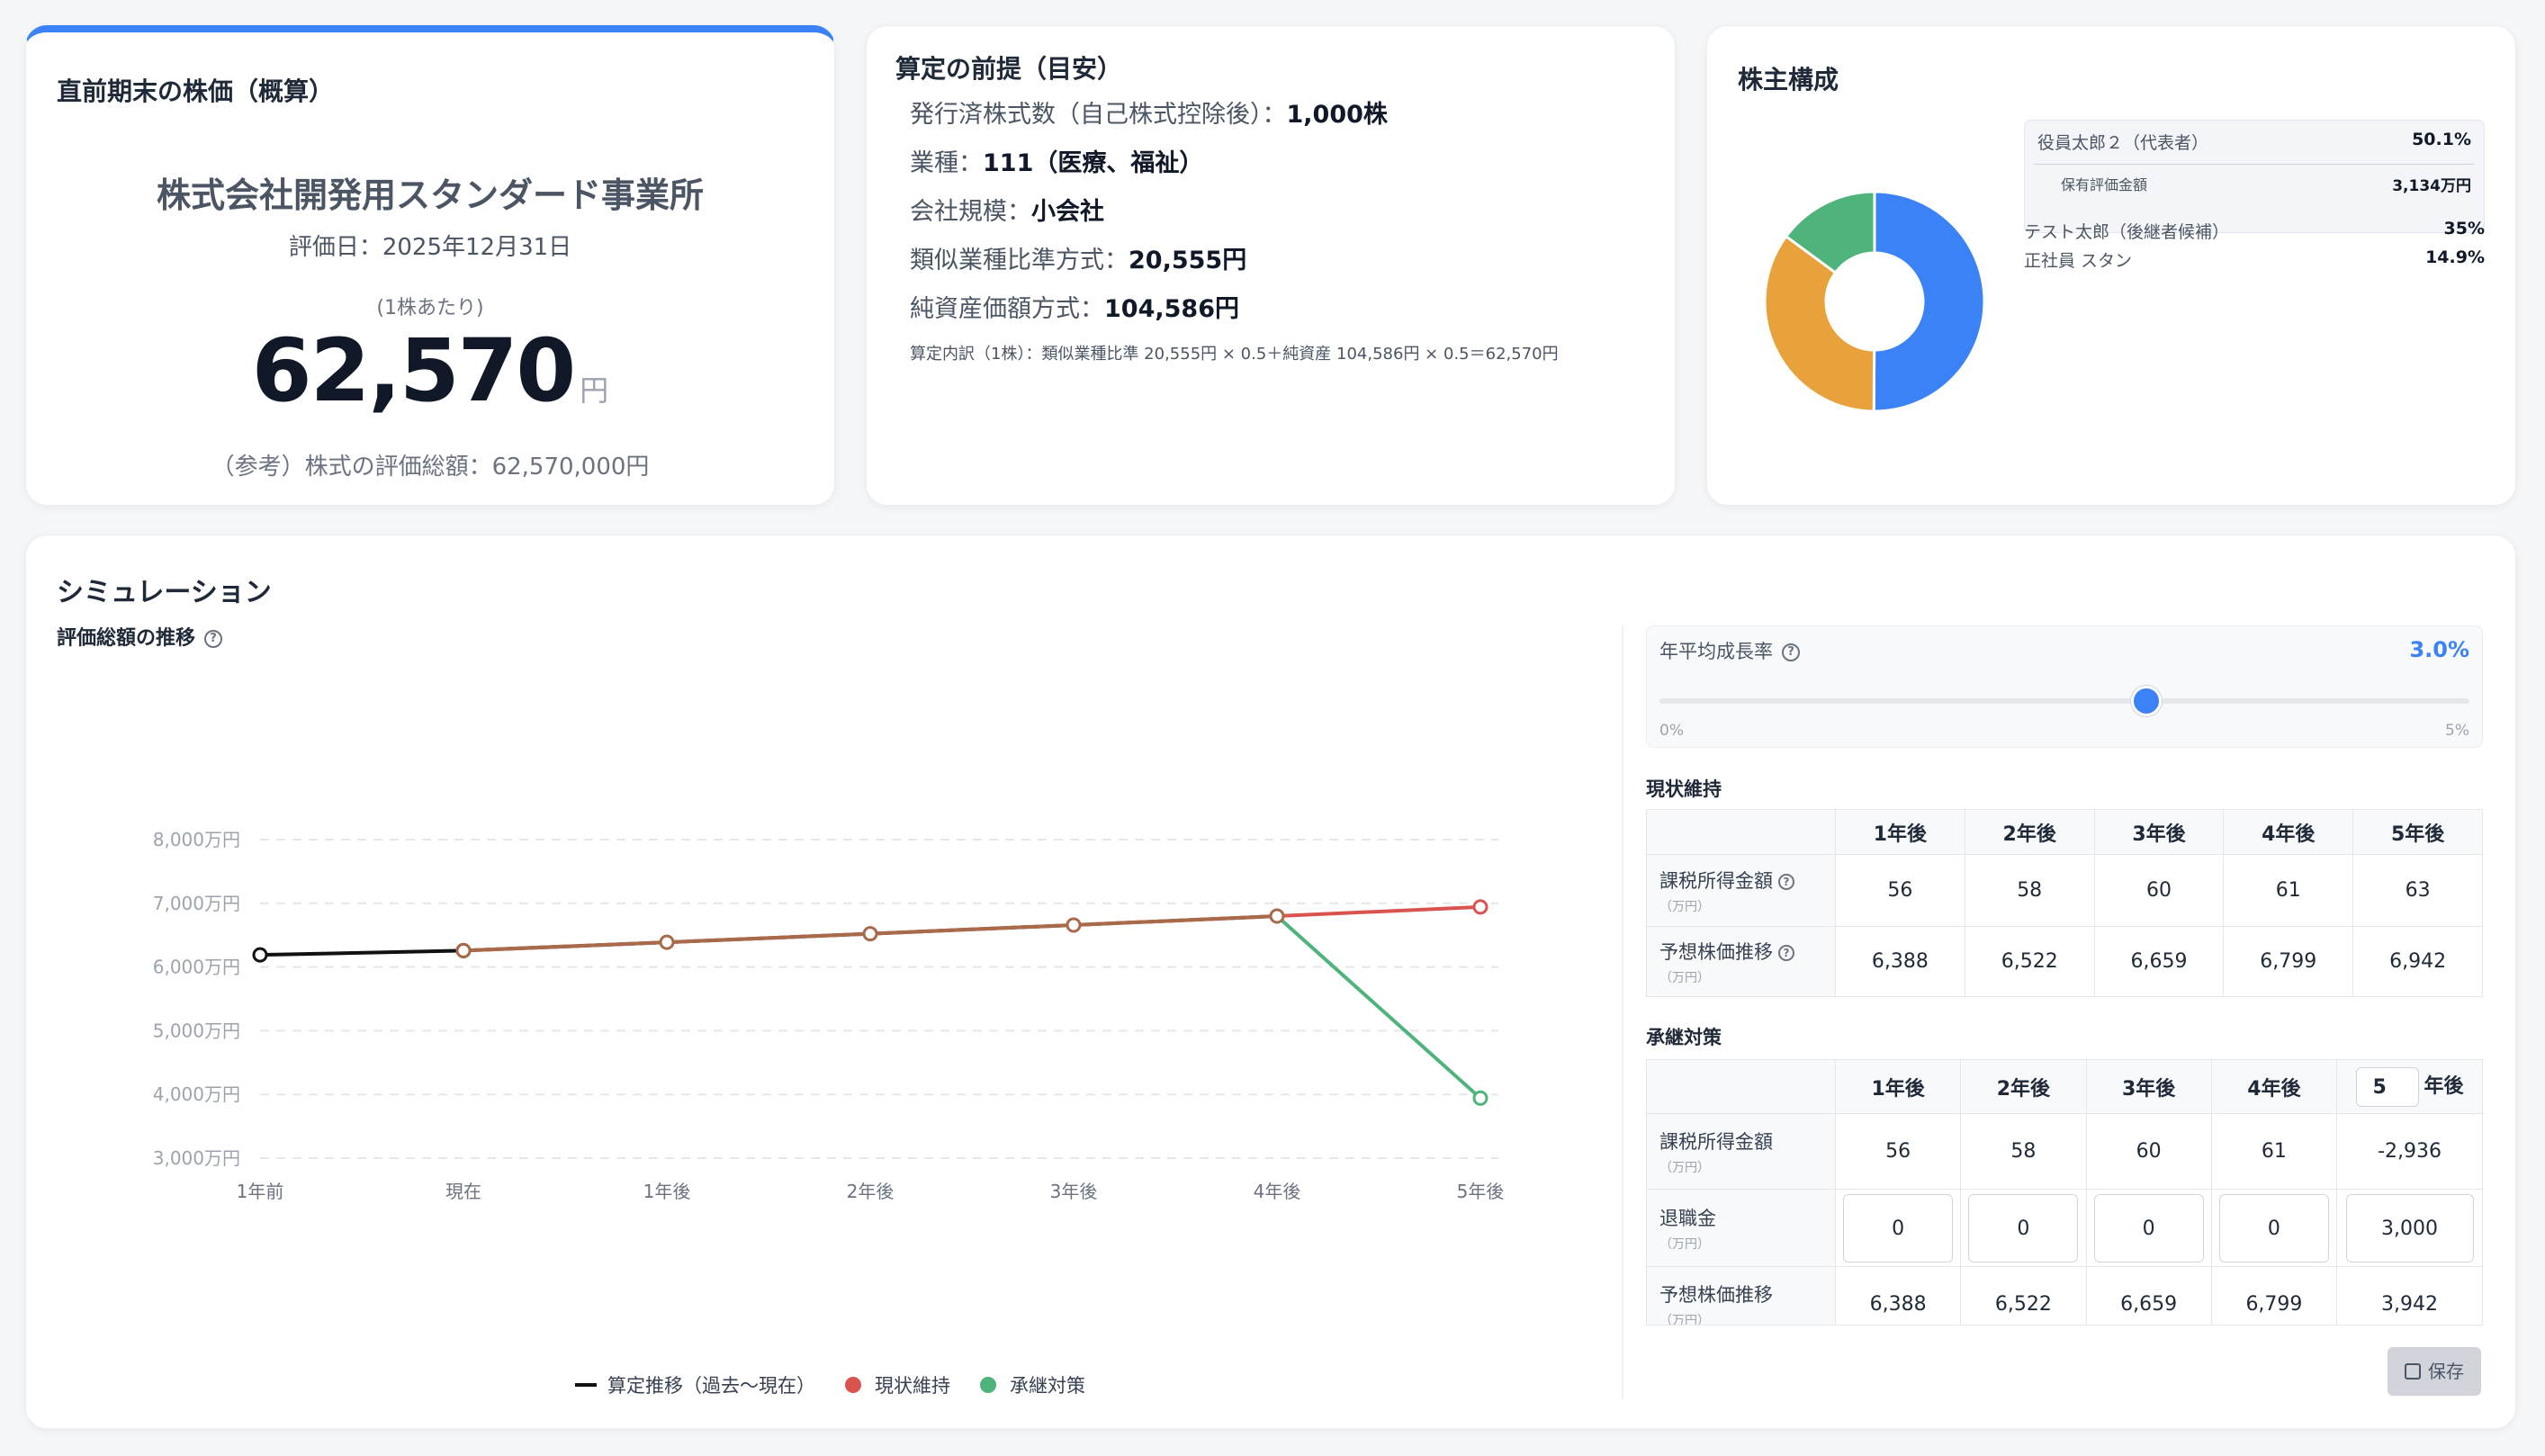 The height and width of the screenshot is (1456, 2545). Describe the element at coordinates (1171, 309) in the screenshot. I see `premise-value: 104,586円` at that location.